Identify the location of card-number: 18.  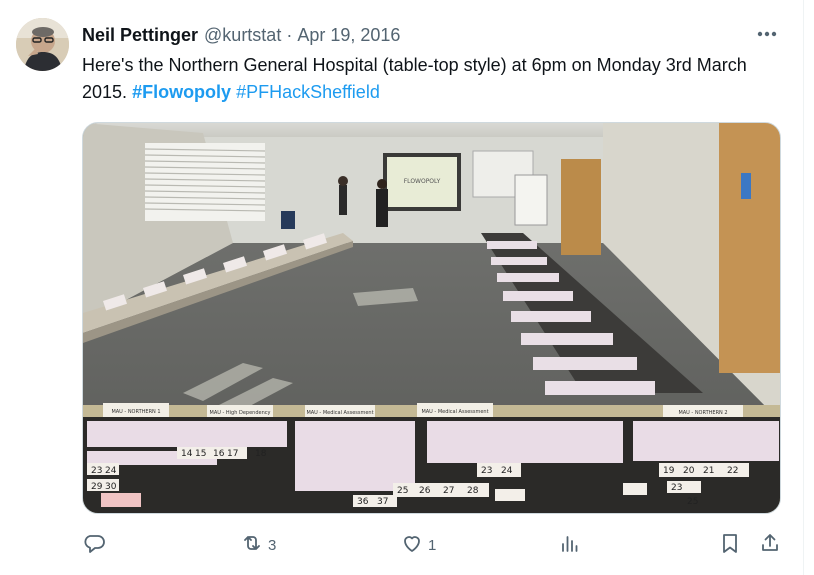
(261, 454).